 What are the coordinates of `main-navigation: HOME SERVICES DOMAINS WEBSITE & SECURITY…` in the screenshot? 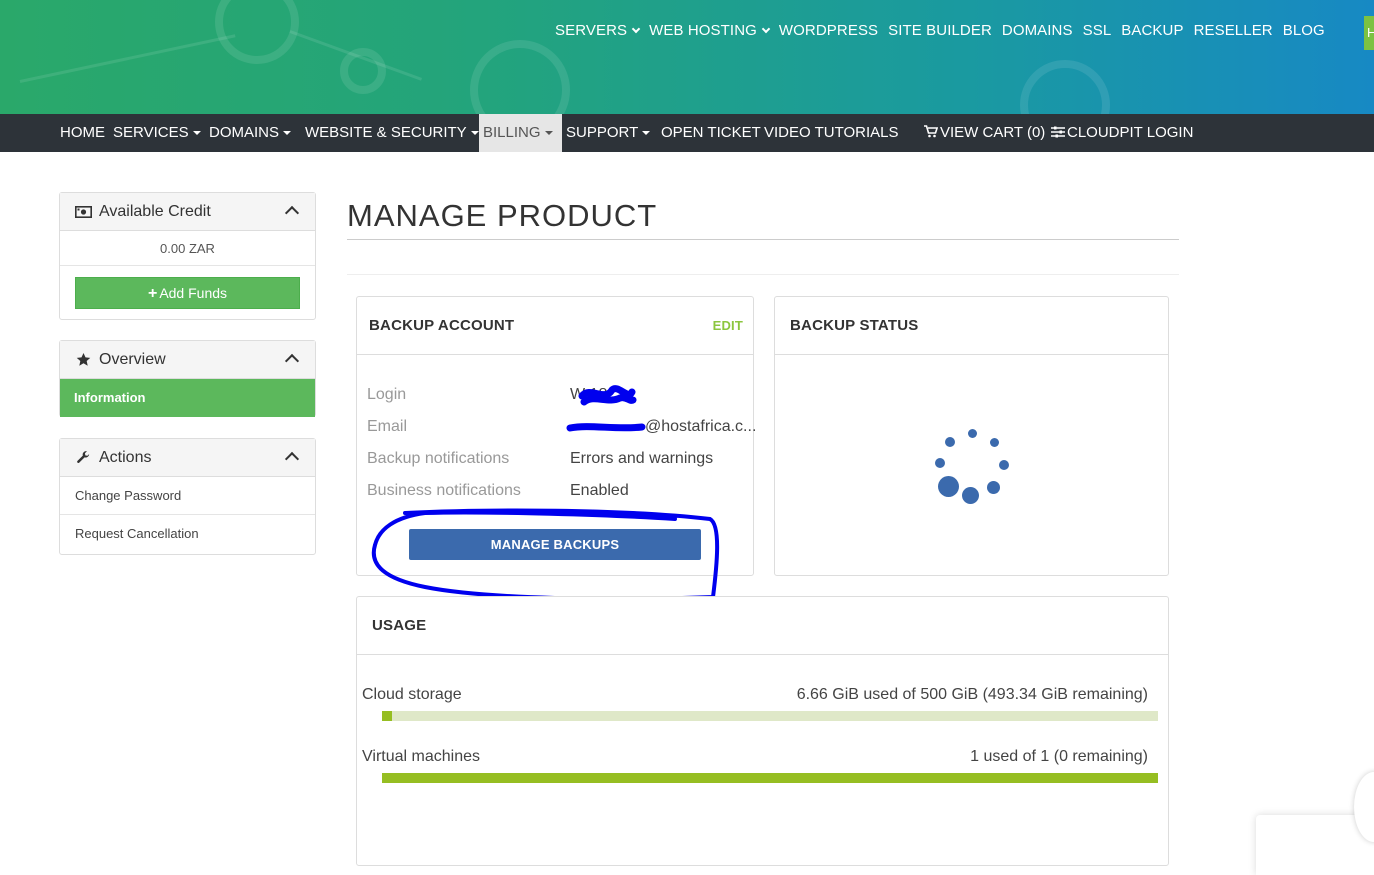 It's located at (687, 133).